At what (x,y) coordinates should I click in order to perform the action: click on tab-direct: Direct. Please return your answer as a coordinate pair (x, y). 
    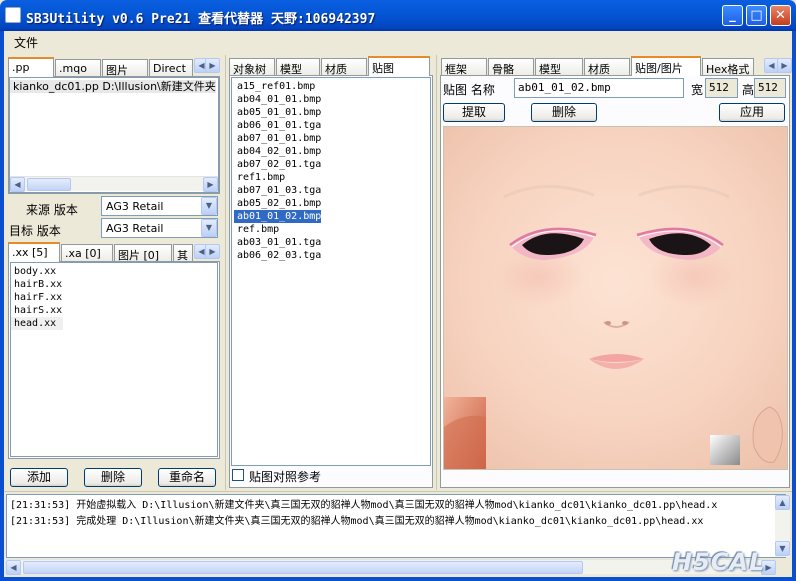
    Looking at the image, I should click on (171, 68).